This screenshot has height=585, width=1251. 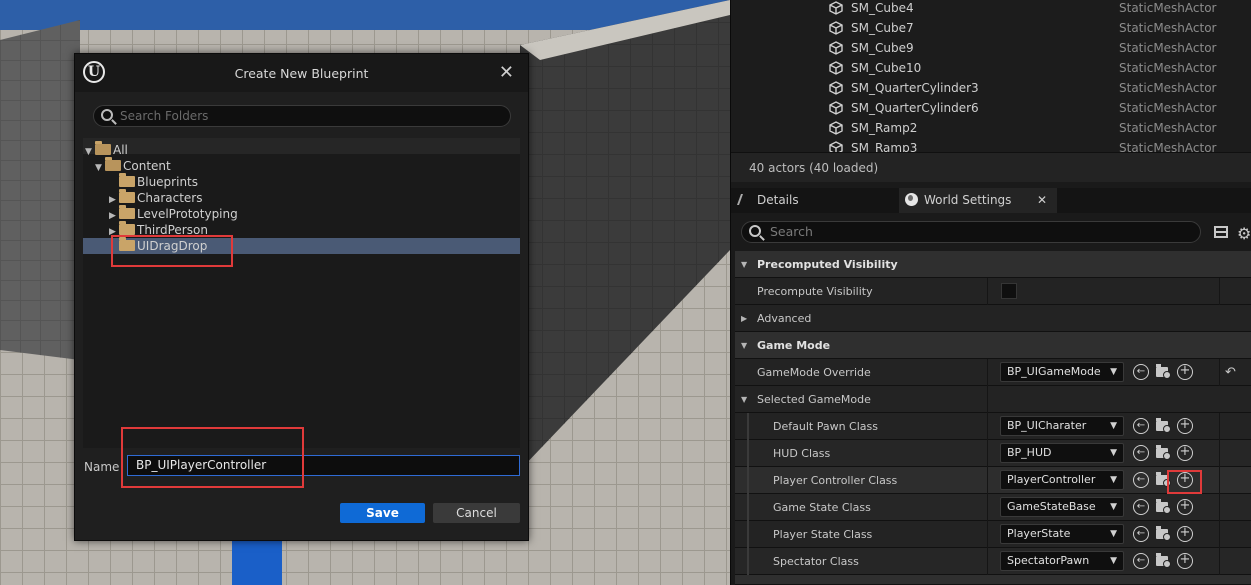 What do you see at coordinates (1062, 561) in the screenshot?
I see `spectator-class-dropdown: SpectatorPawn ▼` at bounding box center [1062, 561].